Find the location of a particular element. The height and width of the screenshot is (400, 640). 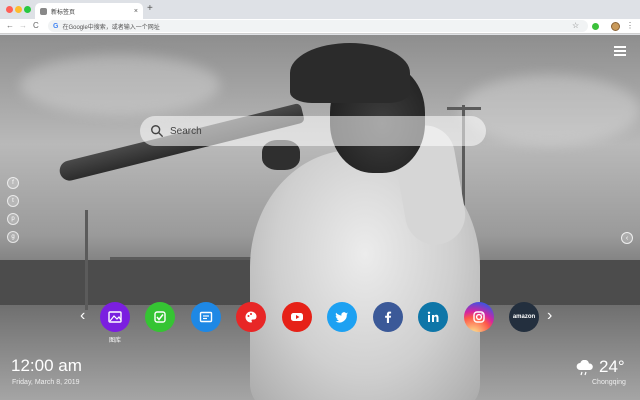

background-player-cap is located at coordinates (350, 73).